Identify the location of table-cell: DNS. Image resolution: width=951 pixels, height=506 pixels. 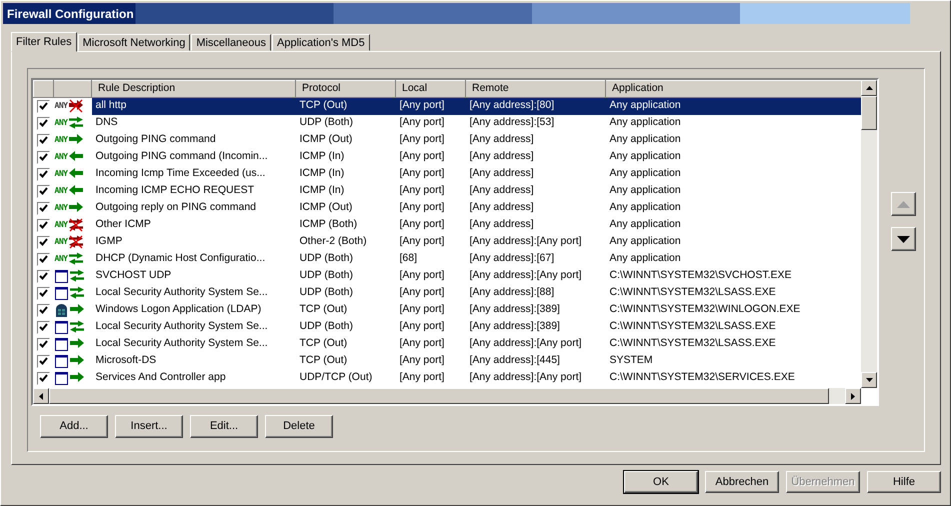
(194, 123).